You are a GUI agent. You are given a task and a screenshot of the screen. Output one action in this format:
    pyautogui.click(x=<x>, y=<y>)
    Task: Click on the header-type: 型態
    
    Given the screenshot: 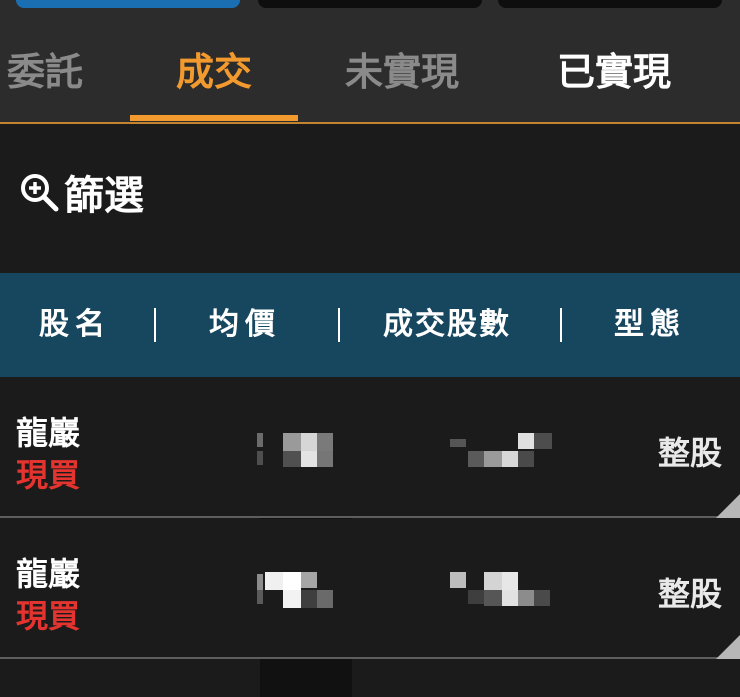 What is the action you would take?
    pyautogui.click(x=650, y=324)
    